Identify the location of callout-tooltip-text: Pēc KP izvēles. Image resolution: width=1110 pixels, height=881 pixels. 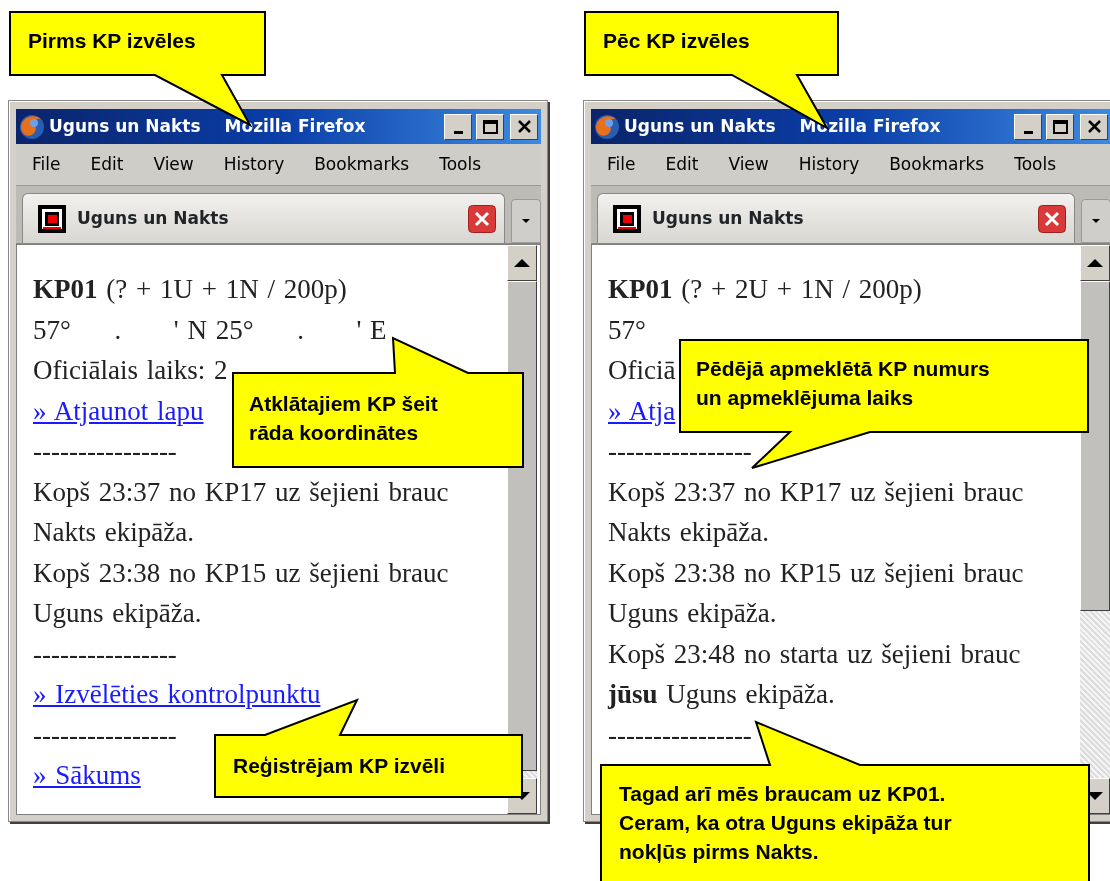
(677, 41).